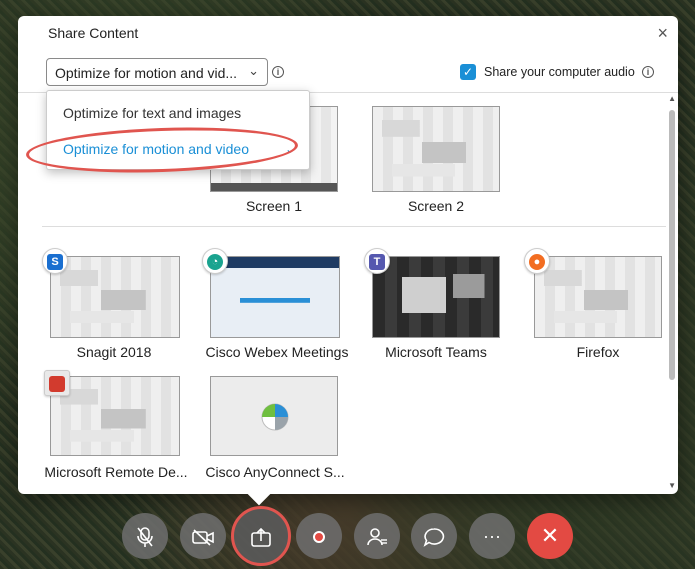  I want to click on screen-tile: Screen 2, so click(436, 162).